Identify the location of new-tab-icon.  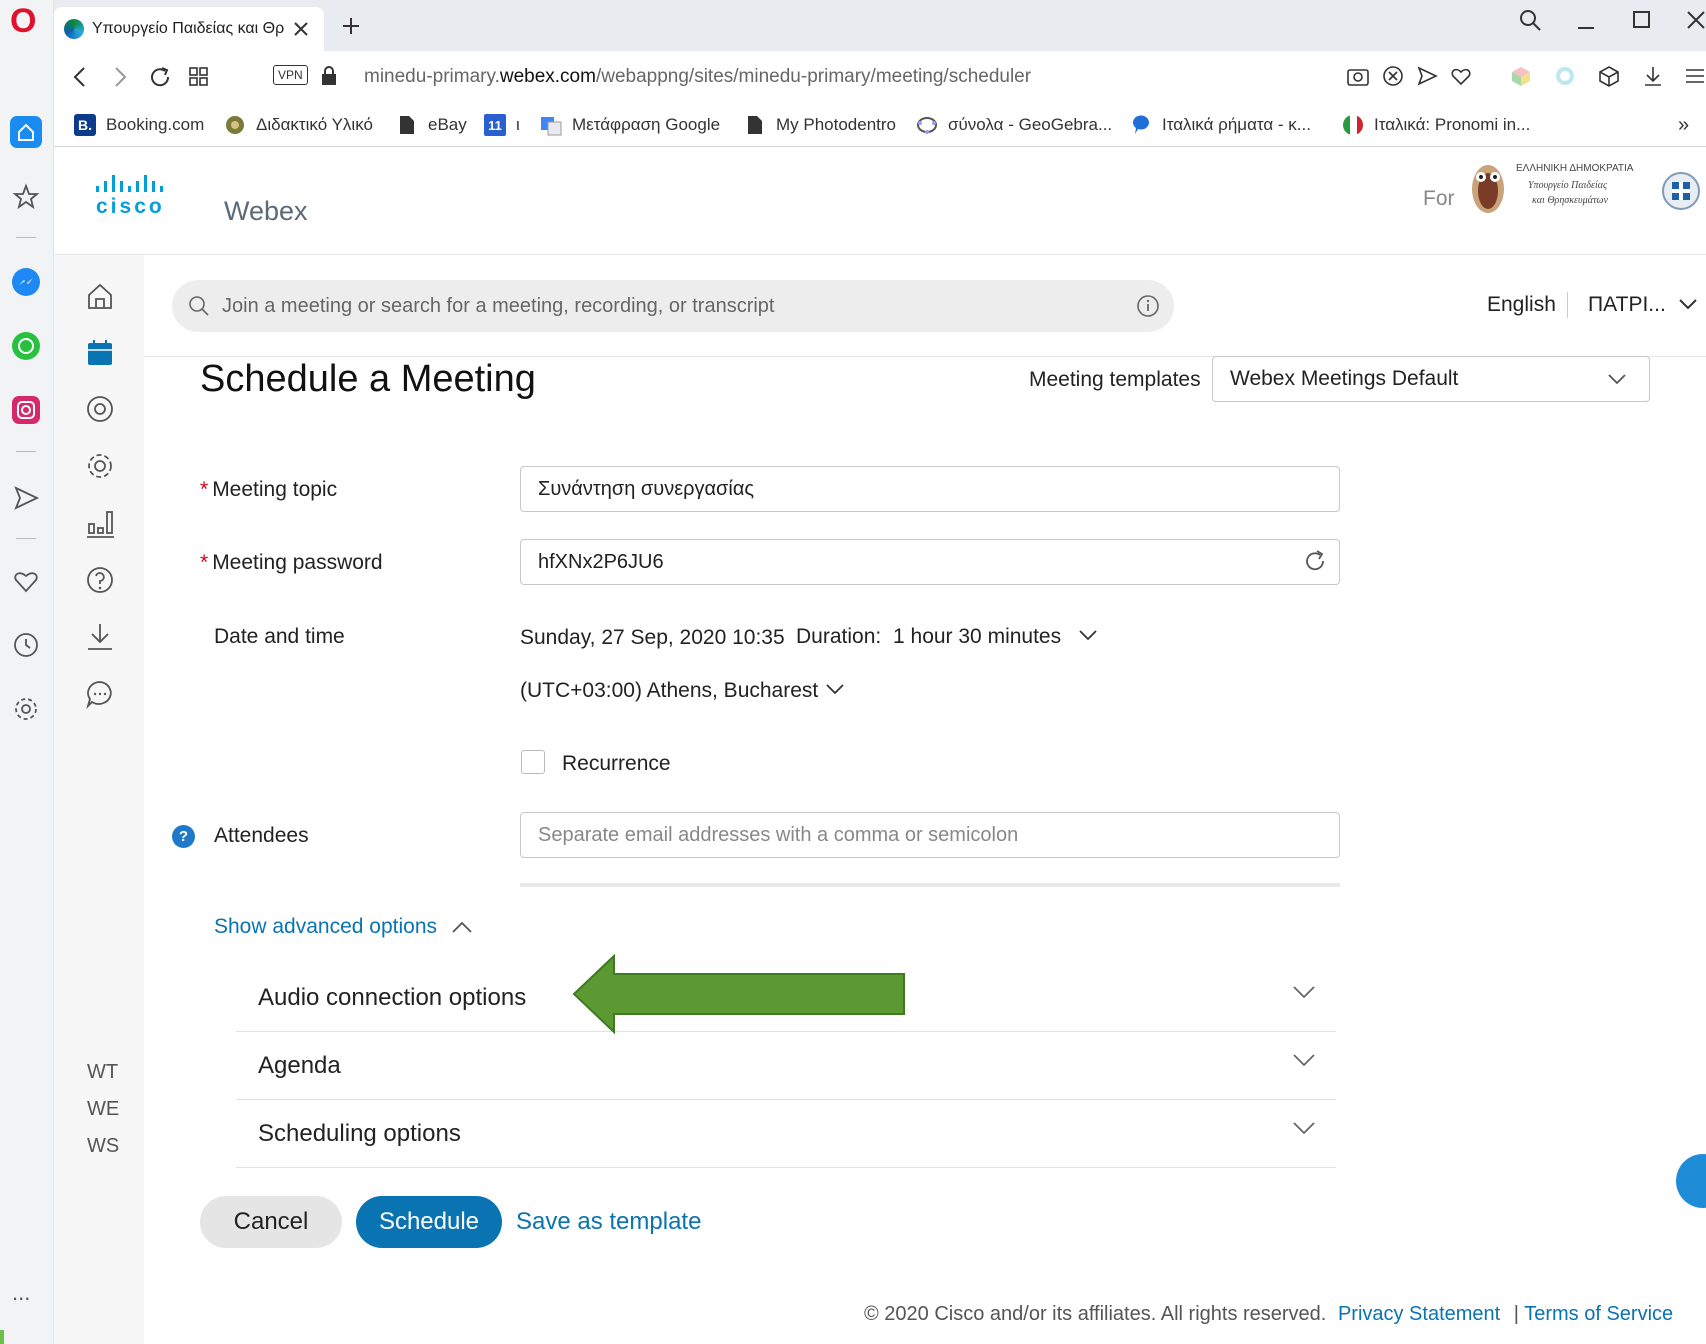
(351, 26).